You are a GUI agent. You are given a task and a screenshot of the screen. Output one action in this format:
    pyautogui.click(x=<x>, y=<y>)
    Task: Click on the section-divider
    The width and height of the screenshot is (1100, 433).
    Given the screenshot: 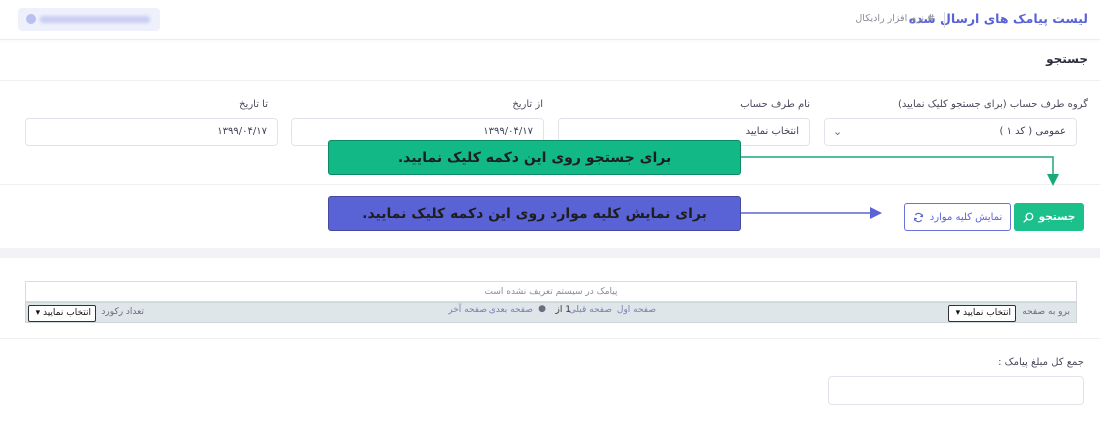 What is the action you would take?
    pyautogui.click(x=550, y=80)
    